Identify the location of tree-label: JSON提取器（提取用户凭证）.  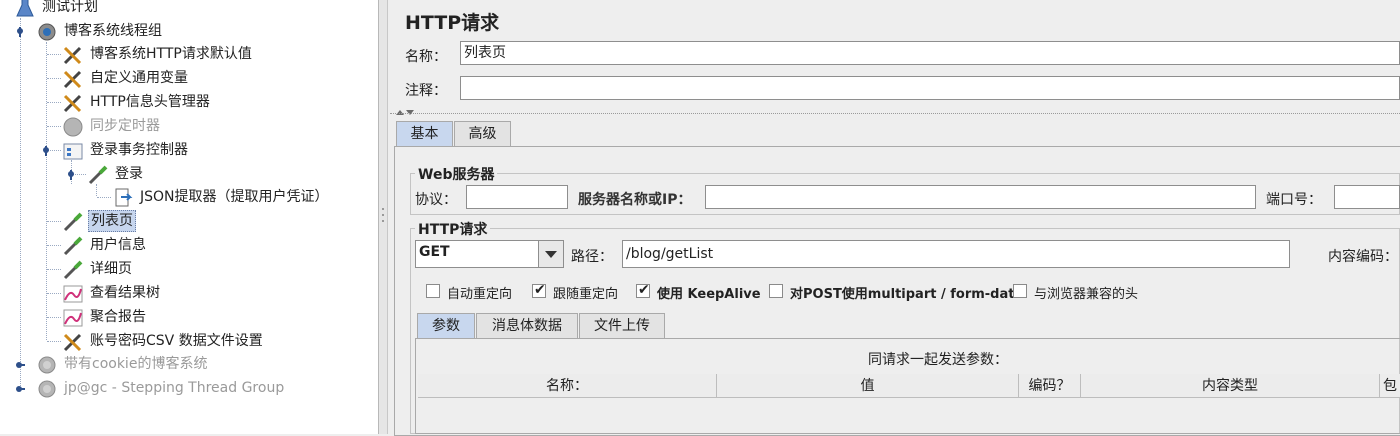
(234, 197).